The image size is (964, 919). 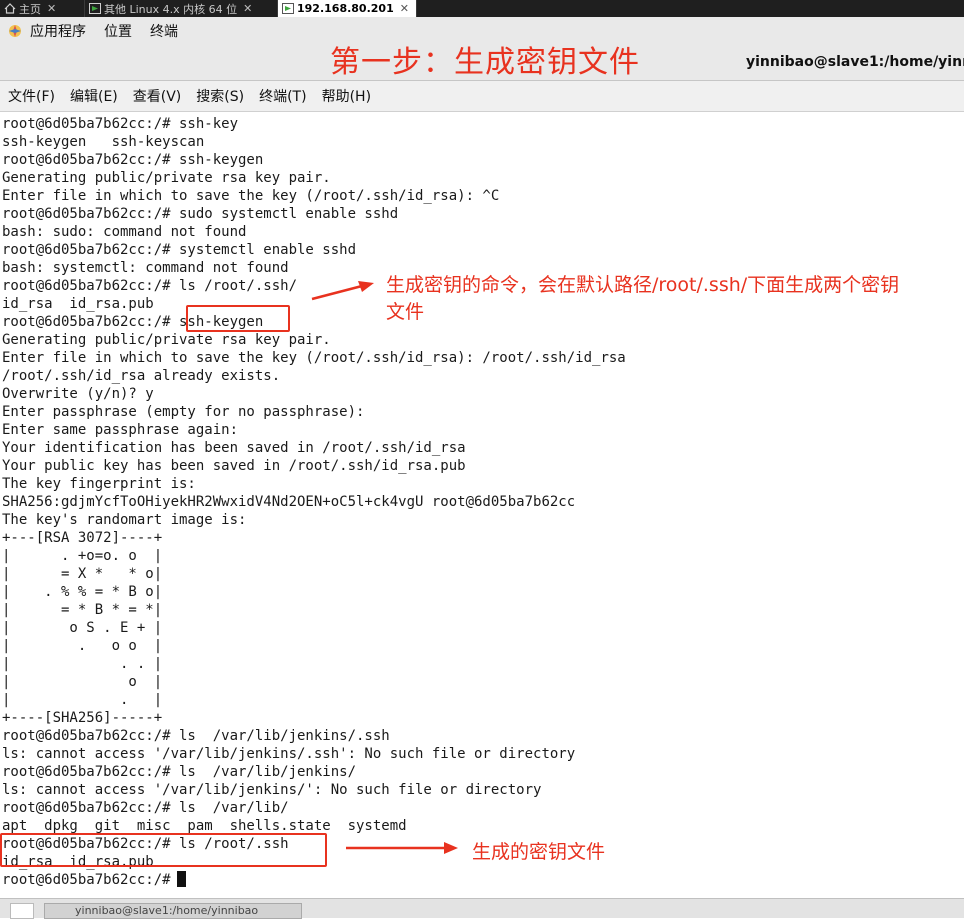 I want to click on taskbar: yinnibao@slave1:/home/yinnibao, so click(x=482, y=908).